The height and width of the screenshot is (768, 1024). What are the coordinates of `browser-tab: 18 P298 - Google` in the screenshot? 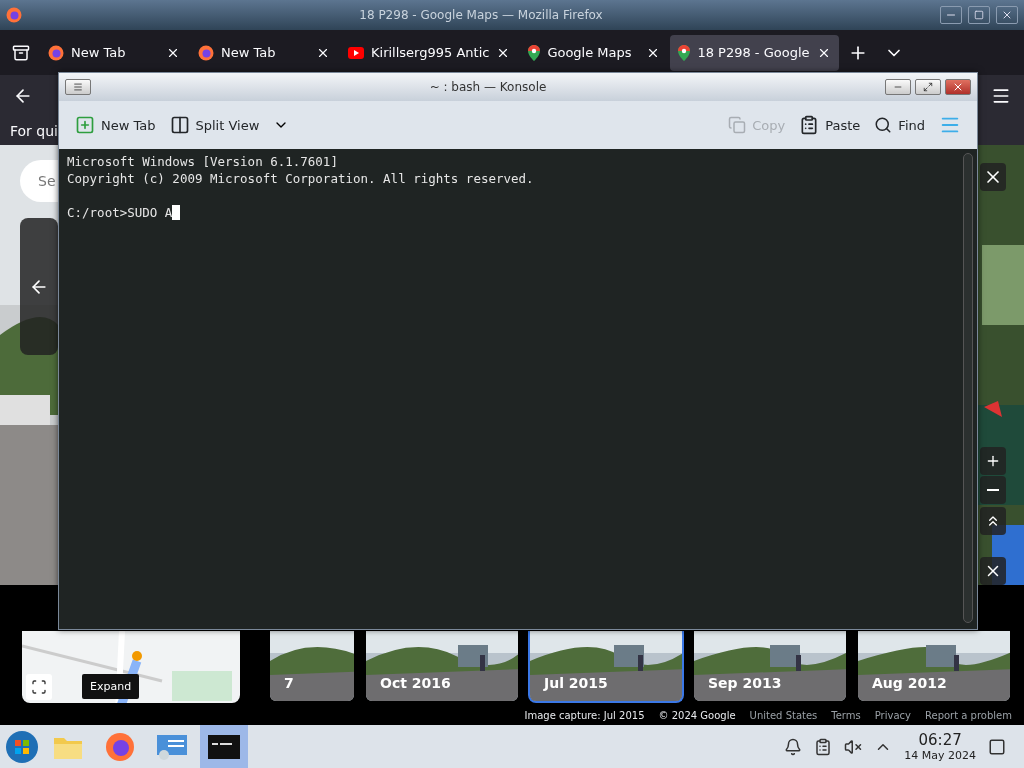 It's located at (754, 52).